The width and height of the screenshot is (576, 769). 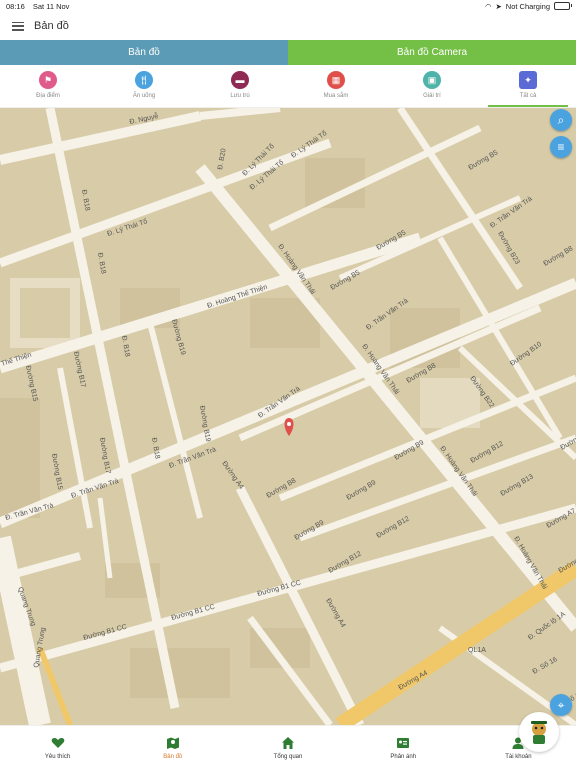 I want to click on nav-report: Phản ánh, so click(x=403, y=747).